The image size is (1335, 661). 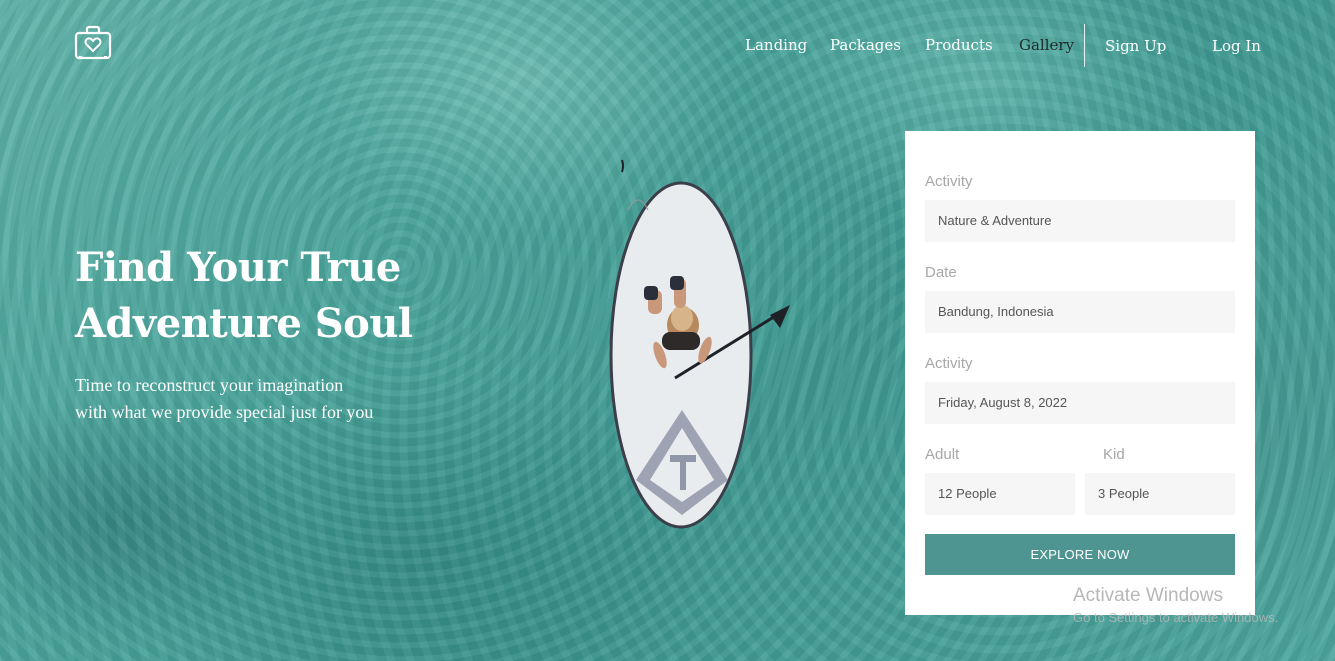 What do you see at coordinates (1080, 403) in the screenshot?
I see `activity-date-field: Friday, August 8, 2022` at bounding box center [1080, 403].